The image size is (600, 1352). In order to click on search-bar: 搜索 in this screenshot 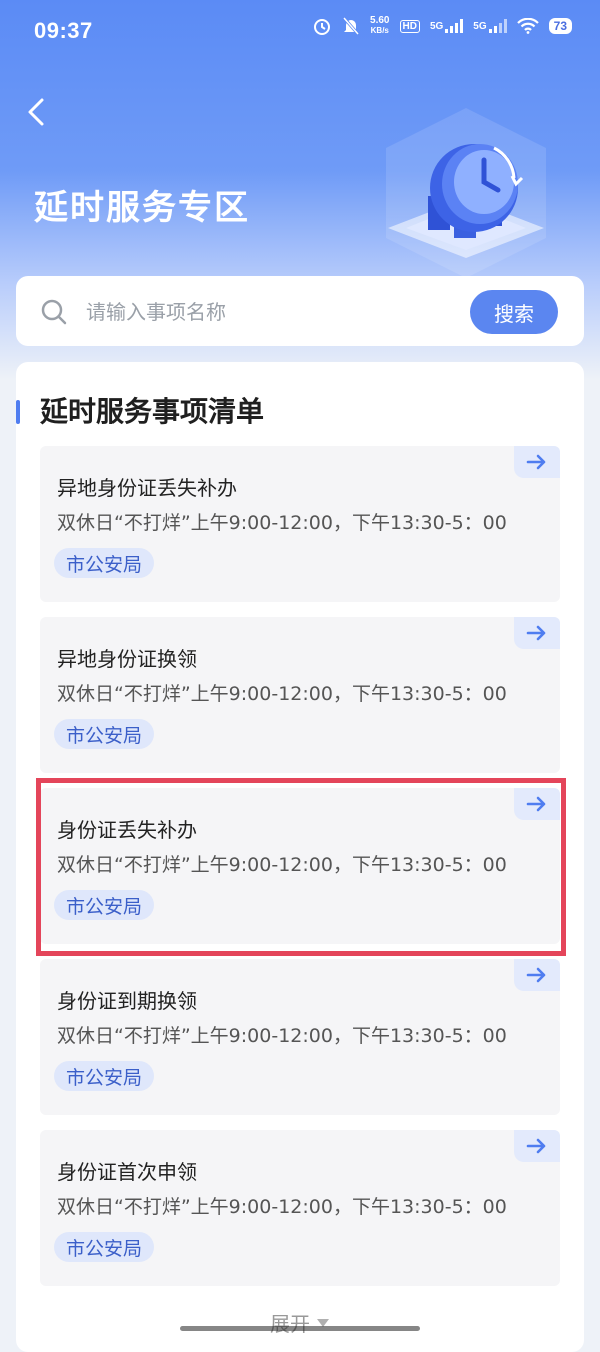, I will do `click(300, 311)`.